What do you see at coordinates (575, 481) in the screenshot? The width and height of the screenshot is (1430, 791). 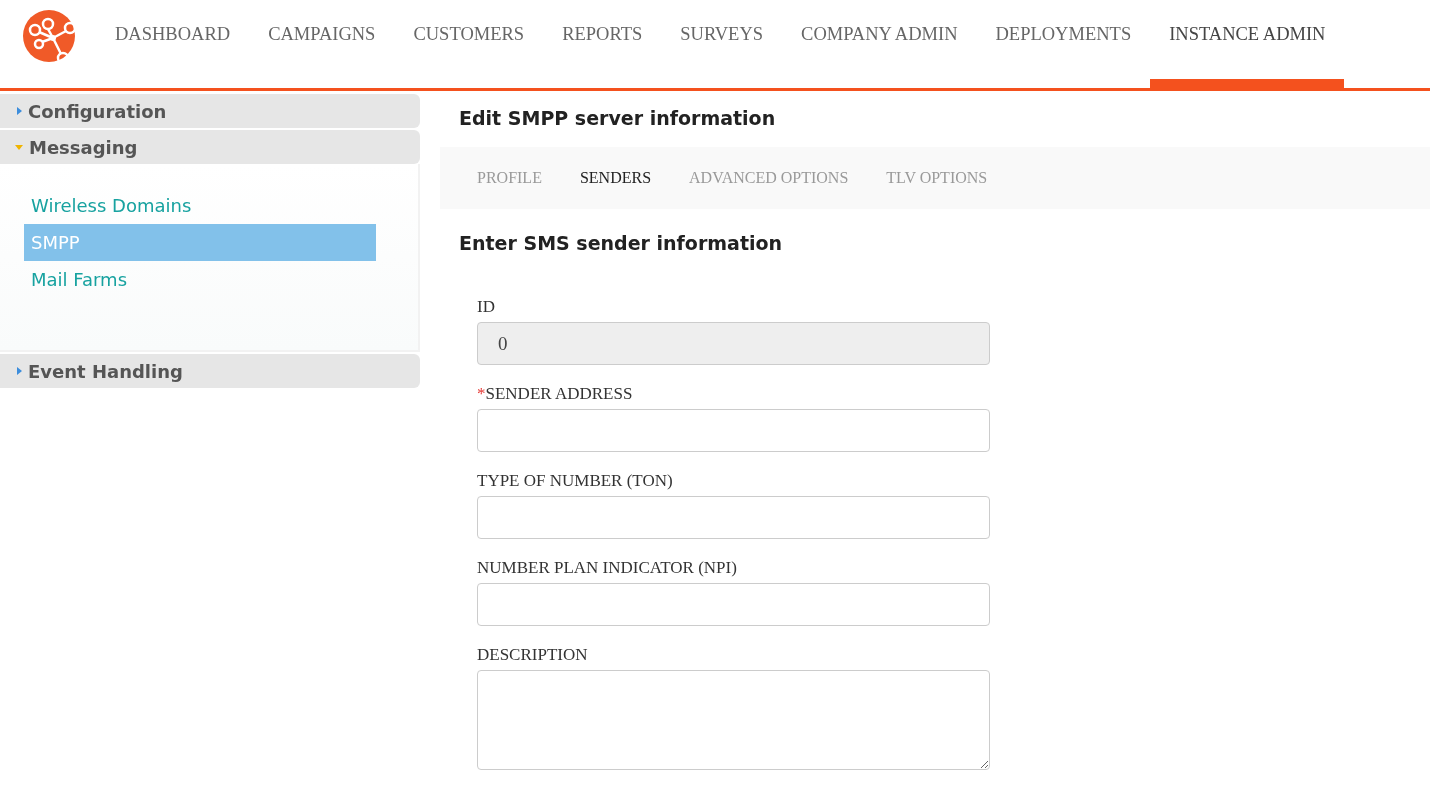 I see `field-label: TYPE OF NUMBER (TON)` at bounding box center [575, 481].